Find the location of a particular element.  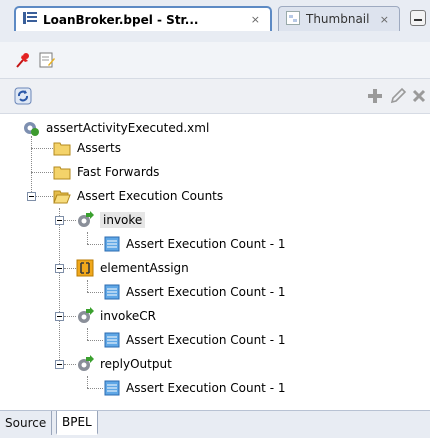

refresh-icon is located at coordinates (23, 96).